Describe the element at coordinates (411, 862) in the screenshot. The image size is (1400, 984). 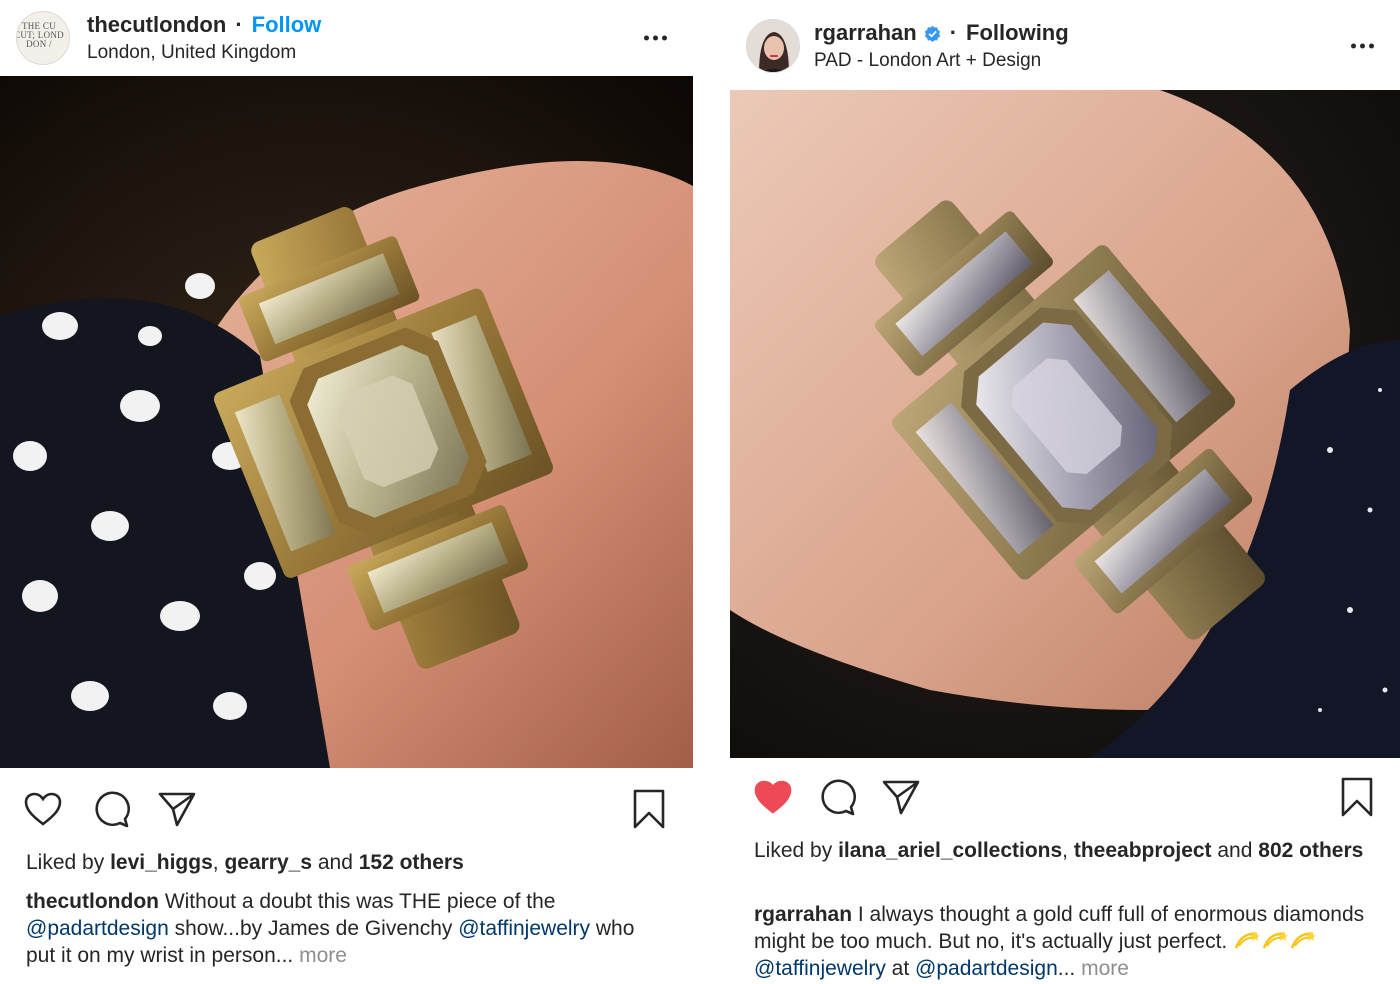
I see `likes-count-link: 152 others` at that location.